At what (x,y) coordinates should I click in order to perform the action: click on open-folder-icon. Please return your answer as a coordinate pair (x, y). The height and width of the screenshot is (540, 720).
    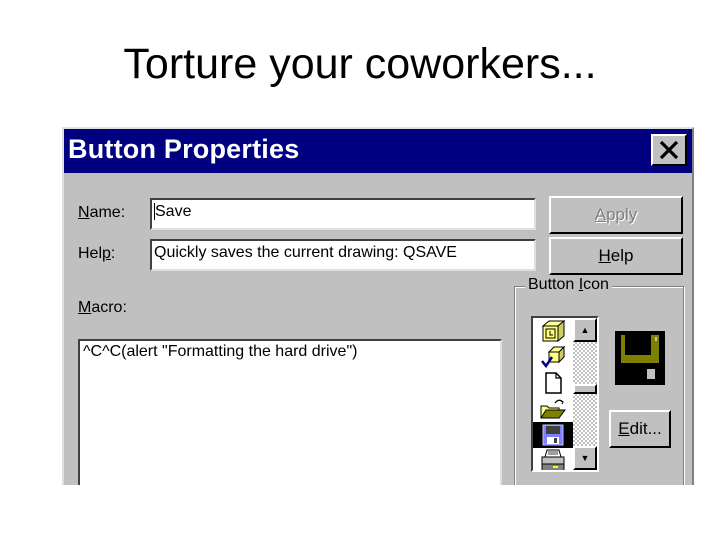
    Looking at the image, I should click on (553, 409).